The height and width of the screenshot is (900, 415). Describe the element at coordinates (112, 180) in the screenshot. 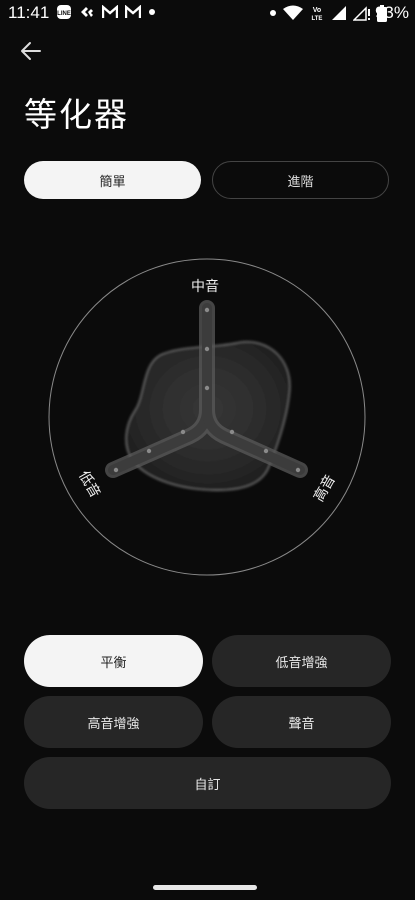

I see `tab-simple: 簡單` at that location.